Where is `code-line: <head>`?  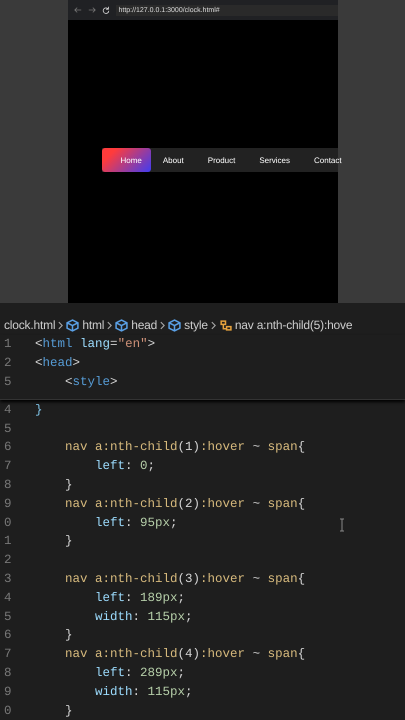 code-line: <head> is located at coordinates (57, 363).